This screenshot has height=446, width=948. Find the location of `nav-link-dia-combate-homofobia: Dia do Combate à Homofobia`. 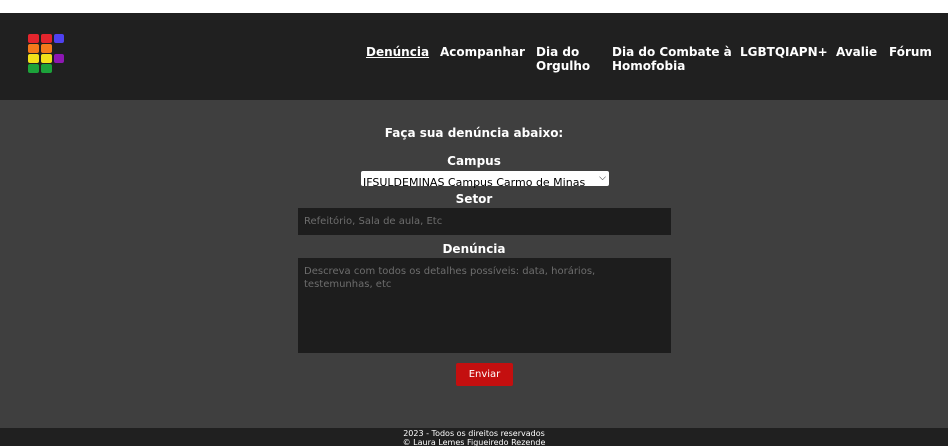

nav-link-dia-combate-homofobia: Dia do Combate à Homofobia is located at coordinates (672, 59).